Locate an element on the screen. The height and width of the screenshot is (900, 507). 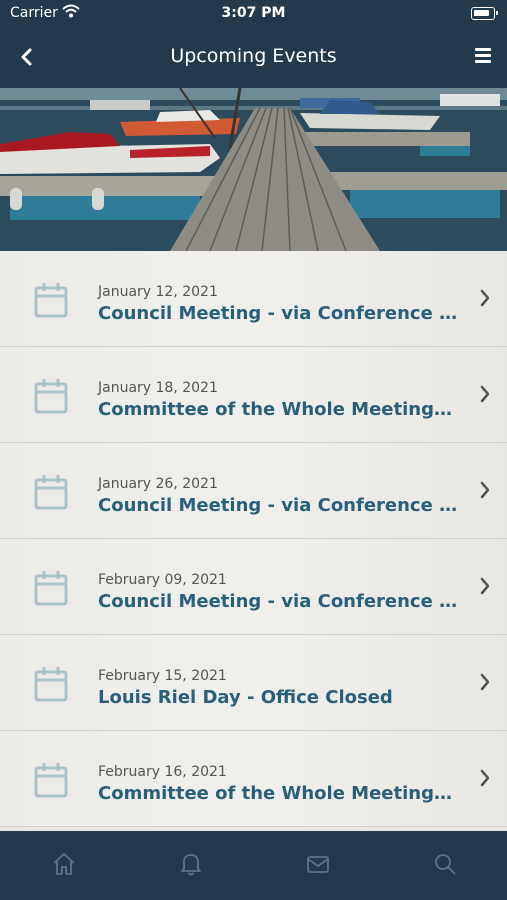
event-date: January 26, 2021 is located at coordinates (158, 484).